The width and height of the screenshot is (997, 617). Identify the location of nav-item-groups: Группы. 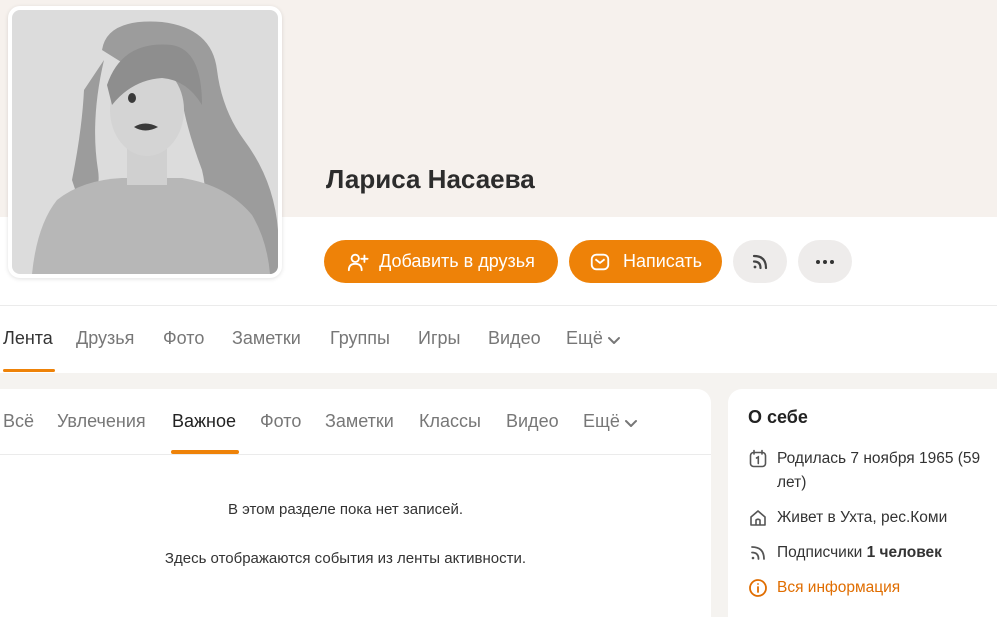
(360, 338).